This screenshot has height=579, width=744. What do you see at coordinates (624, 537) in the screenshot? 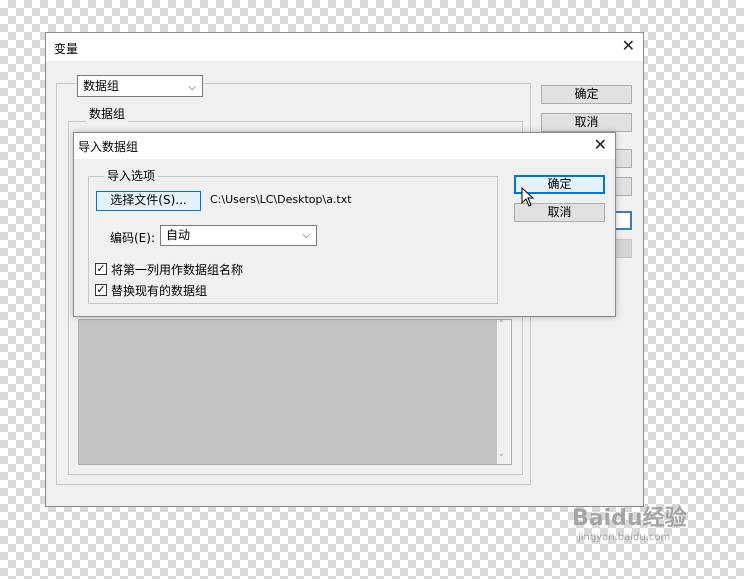
I see `watermark-sub: jingyan.baidu.com` at bounding box center [624, 537].